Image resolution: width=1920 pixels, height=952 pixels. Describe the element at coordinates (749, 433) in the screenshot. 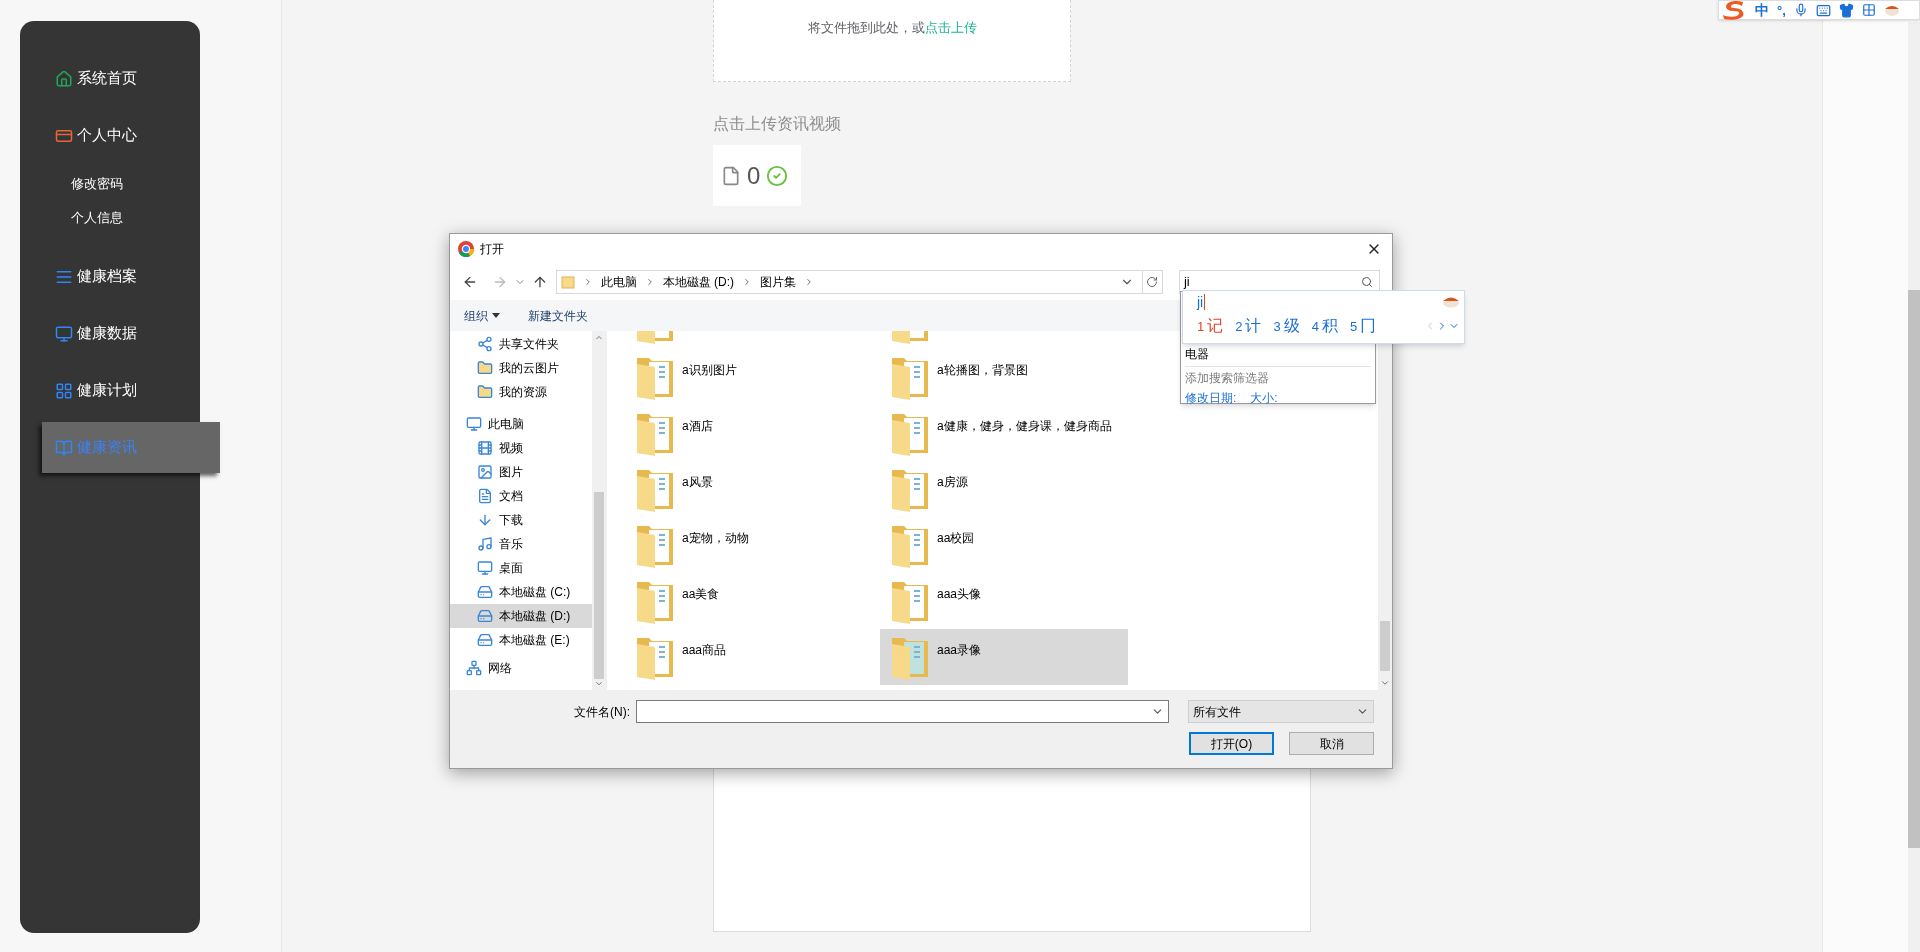

I see `folder-item: a酒店` at that location.